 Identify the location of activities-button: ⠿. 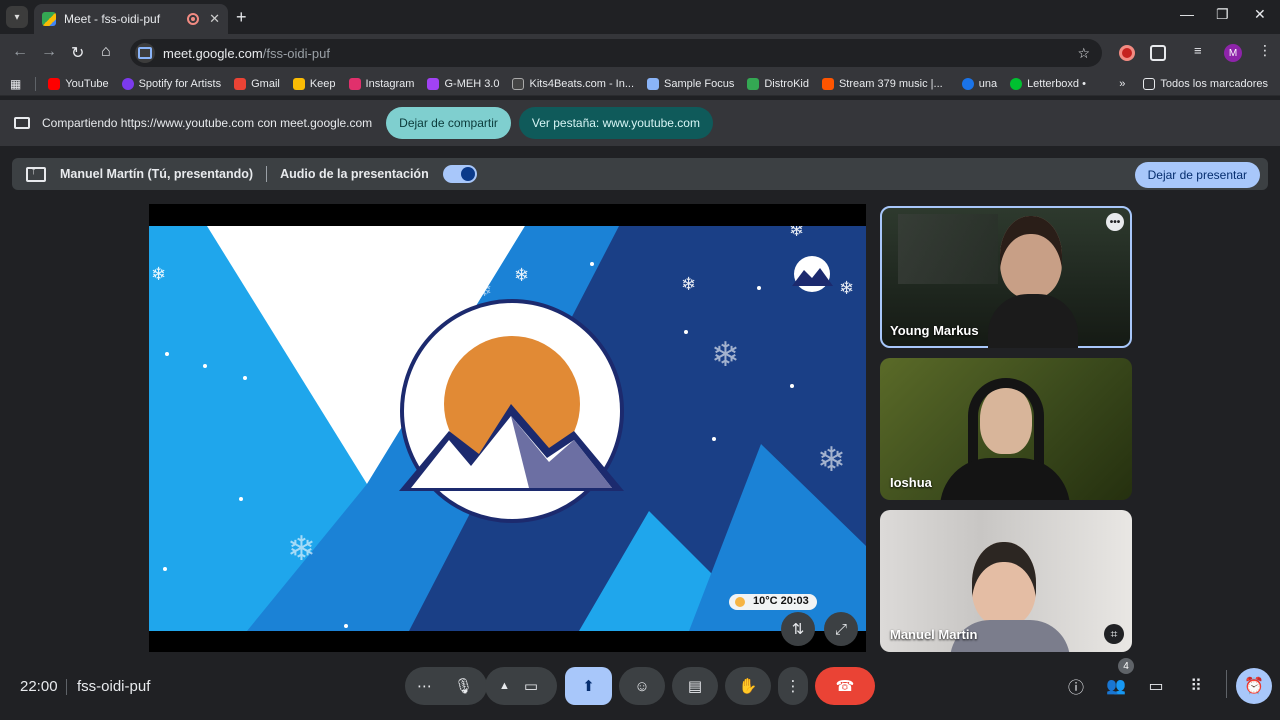
(1196, 686).